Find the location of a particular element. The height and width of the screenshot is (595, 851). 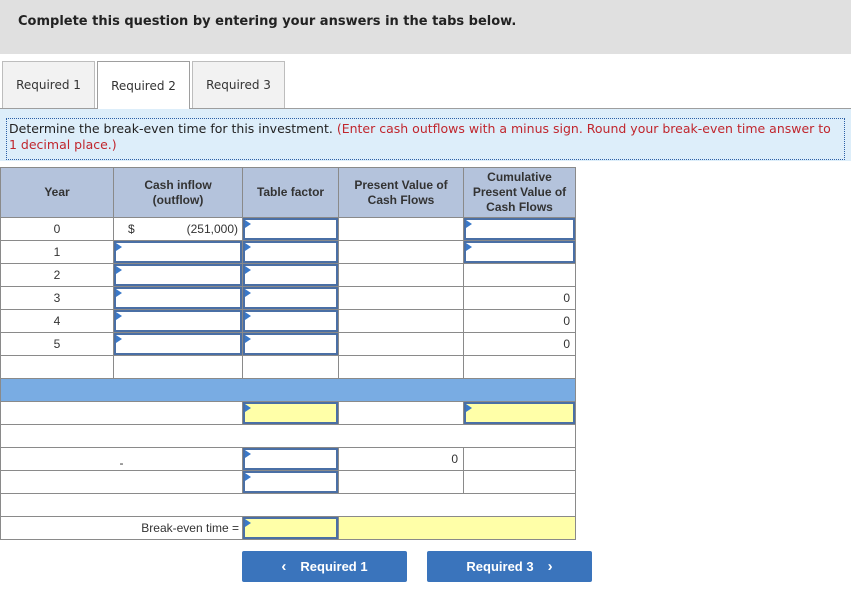

prev-required-button: ‹ Required 1 is located at coordinates (324, 566).